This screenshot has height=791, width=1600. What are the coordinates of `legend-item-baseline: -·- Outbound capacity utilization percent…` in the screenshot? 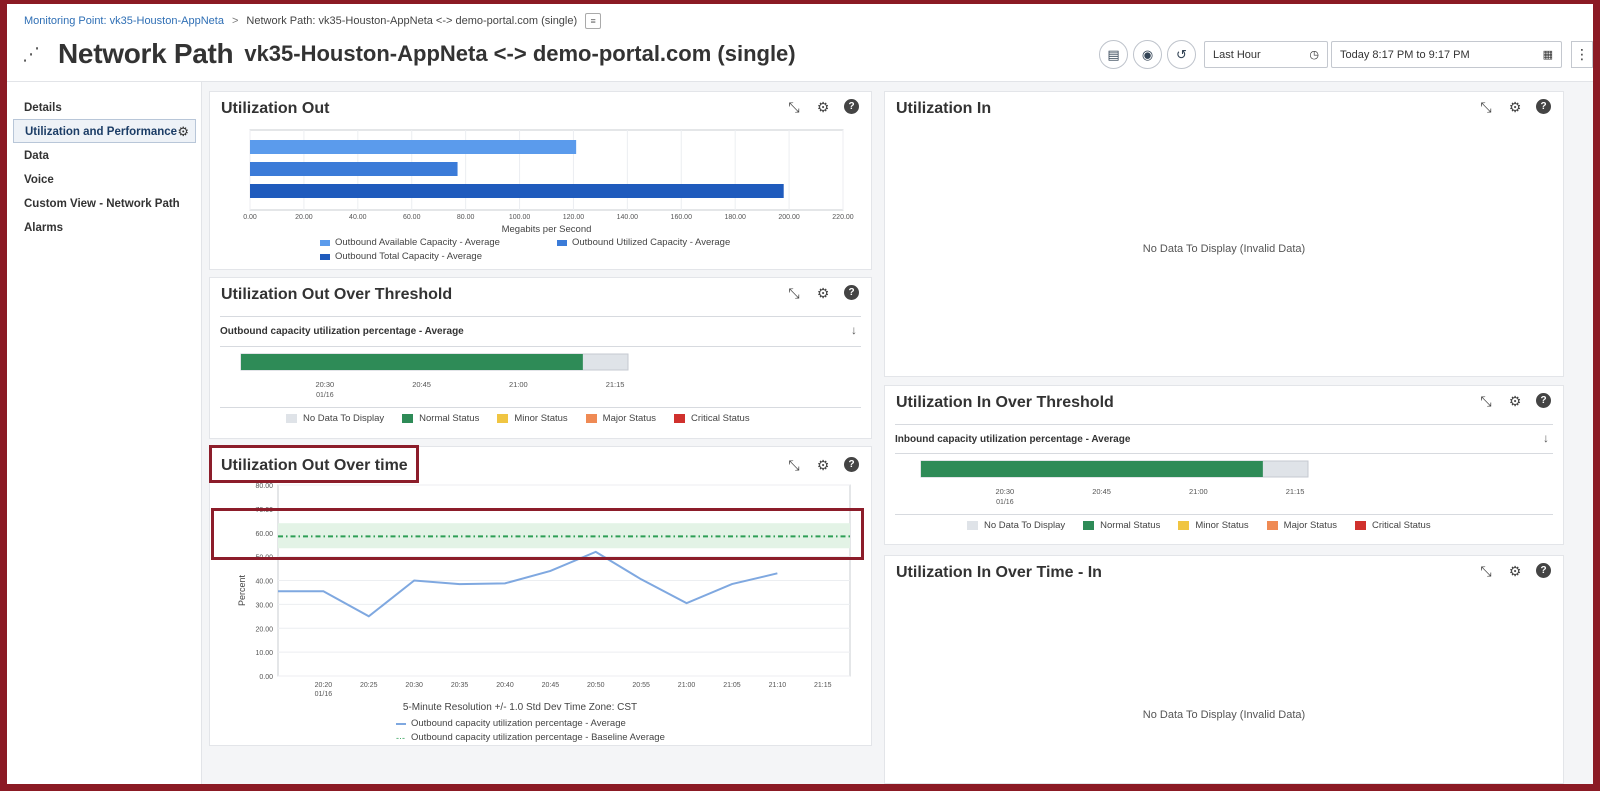 It's located at (530, 737).